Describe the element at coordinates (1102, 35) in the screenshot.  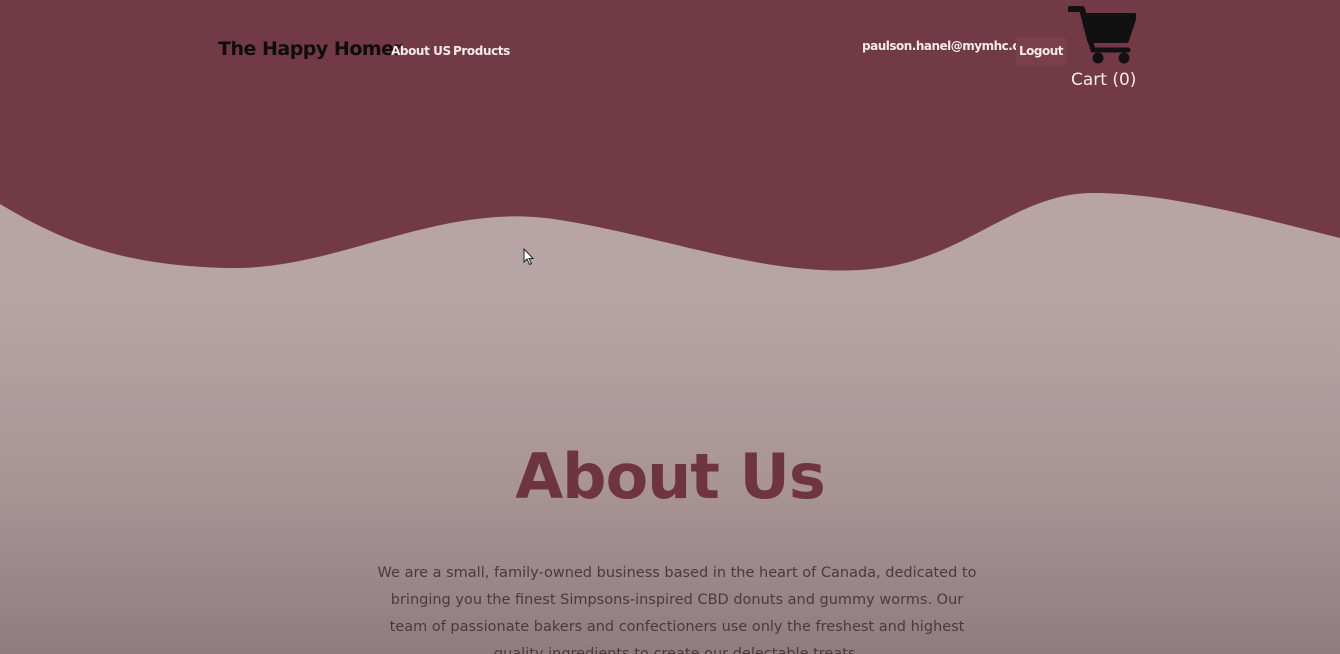
I see `shopping-cart-icon` at that location.